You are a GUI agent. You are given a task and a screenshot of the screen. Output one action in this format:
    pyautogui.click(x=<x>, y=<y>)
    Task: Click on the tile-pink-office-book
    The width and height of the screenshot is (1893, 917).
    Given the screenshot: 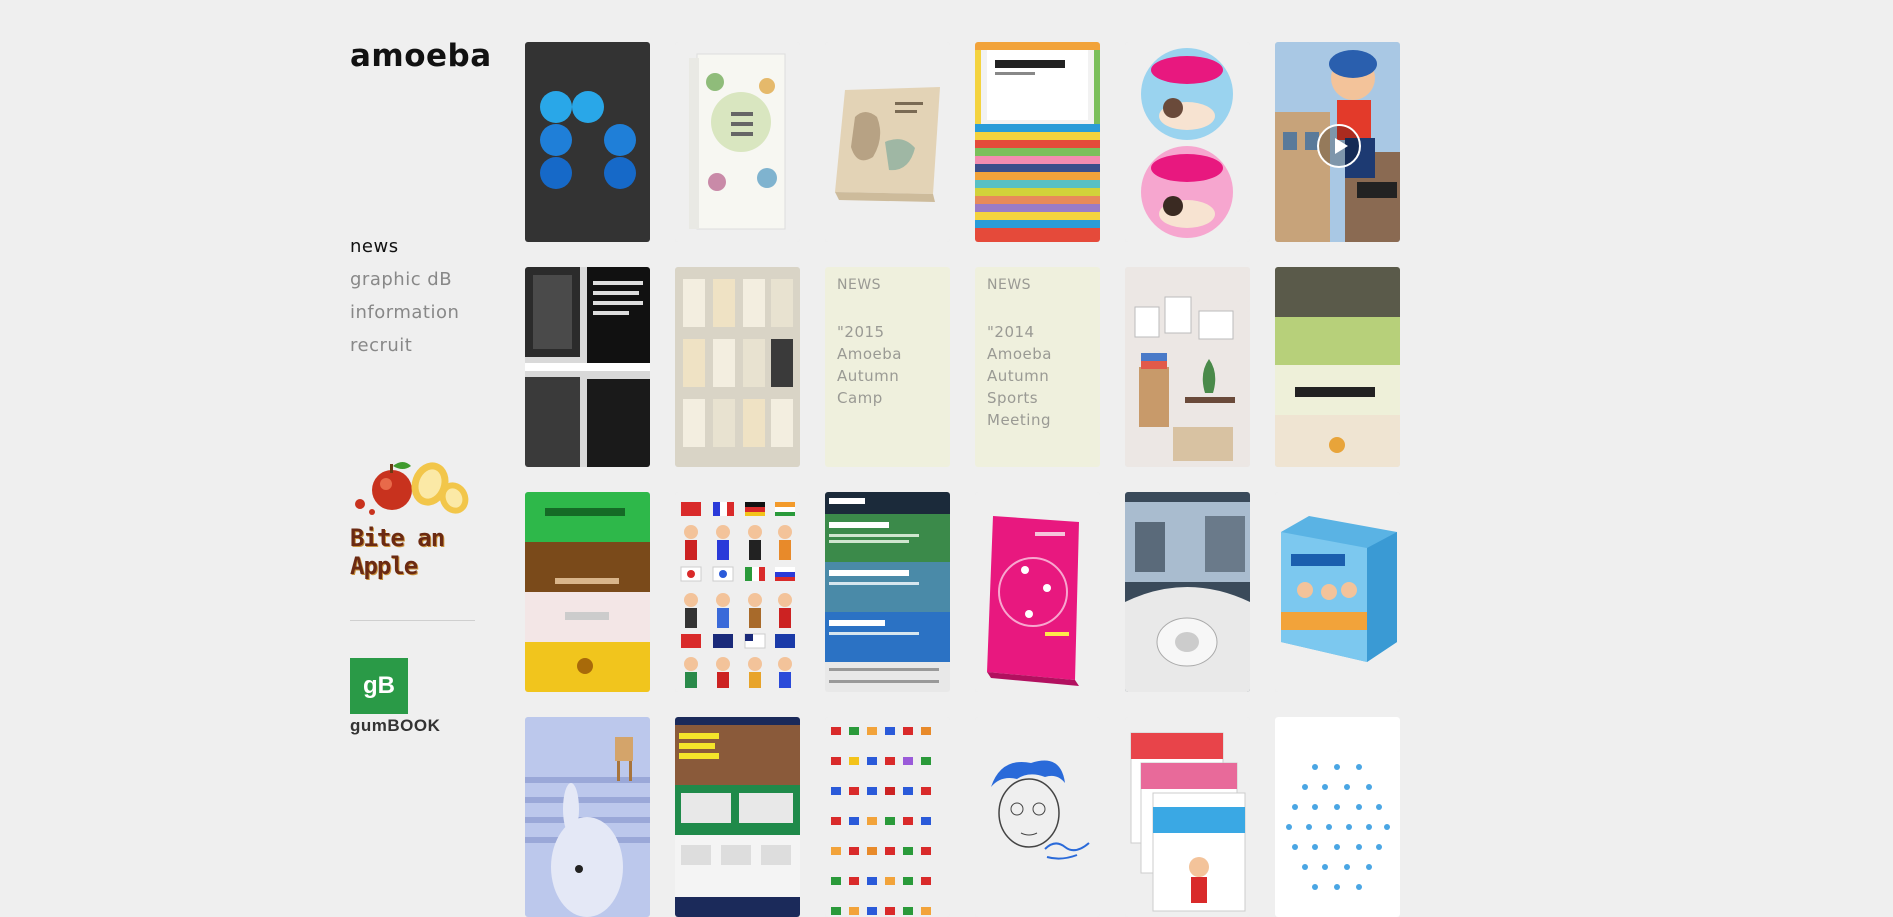 What is the action you would take?
    pyautogui.click(x=1037, y=592)
    